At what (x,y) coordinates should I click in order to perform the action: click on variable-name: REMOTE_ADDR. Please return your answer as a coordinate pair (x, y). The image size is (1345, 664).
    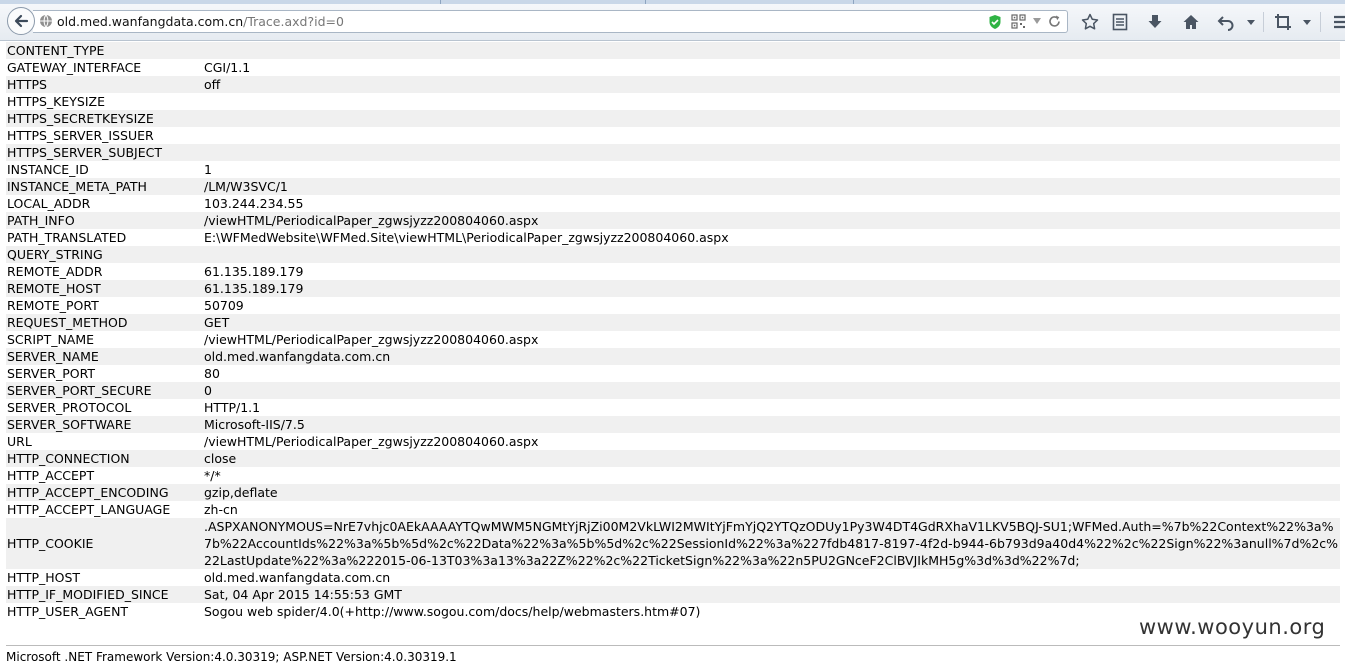
    Looking at the image, I should click on (55, 271).